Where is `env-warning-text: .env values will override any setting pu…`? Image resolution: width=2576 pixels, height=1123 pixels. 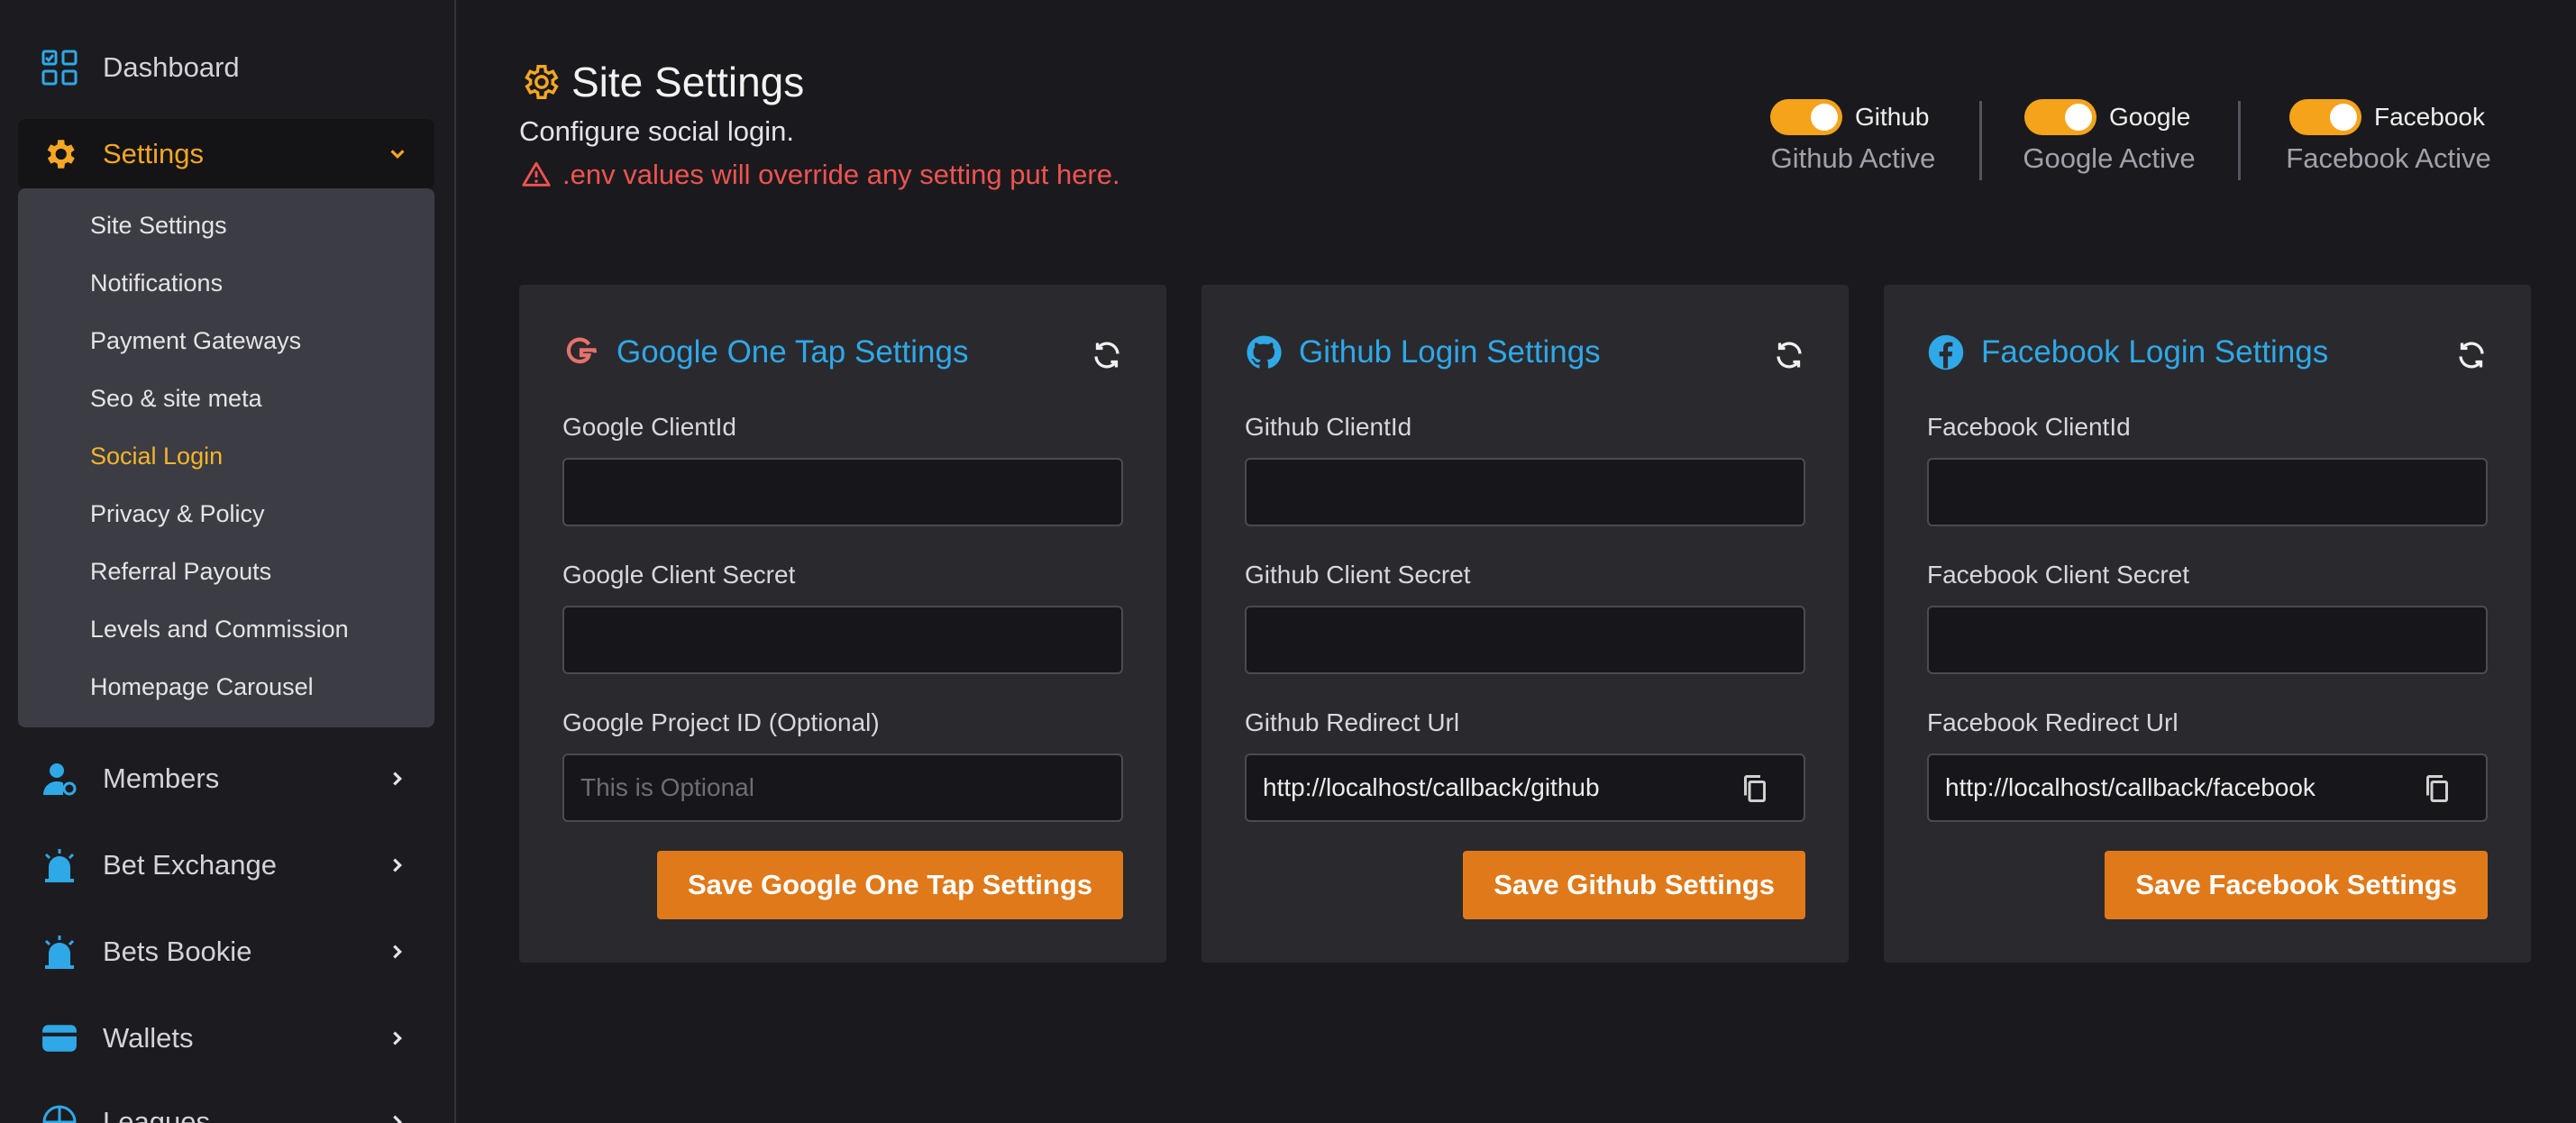
env-warning-text: .env values will override any setting pu… is located at coordinates (841, 175).